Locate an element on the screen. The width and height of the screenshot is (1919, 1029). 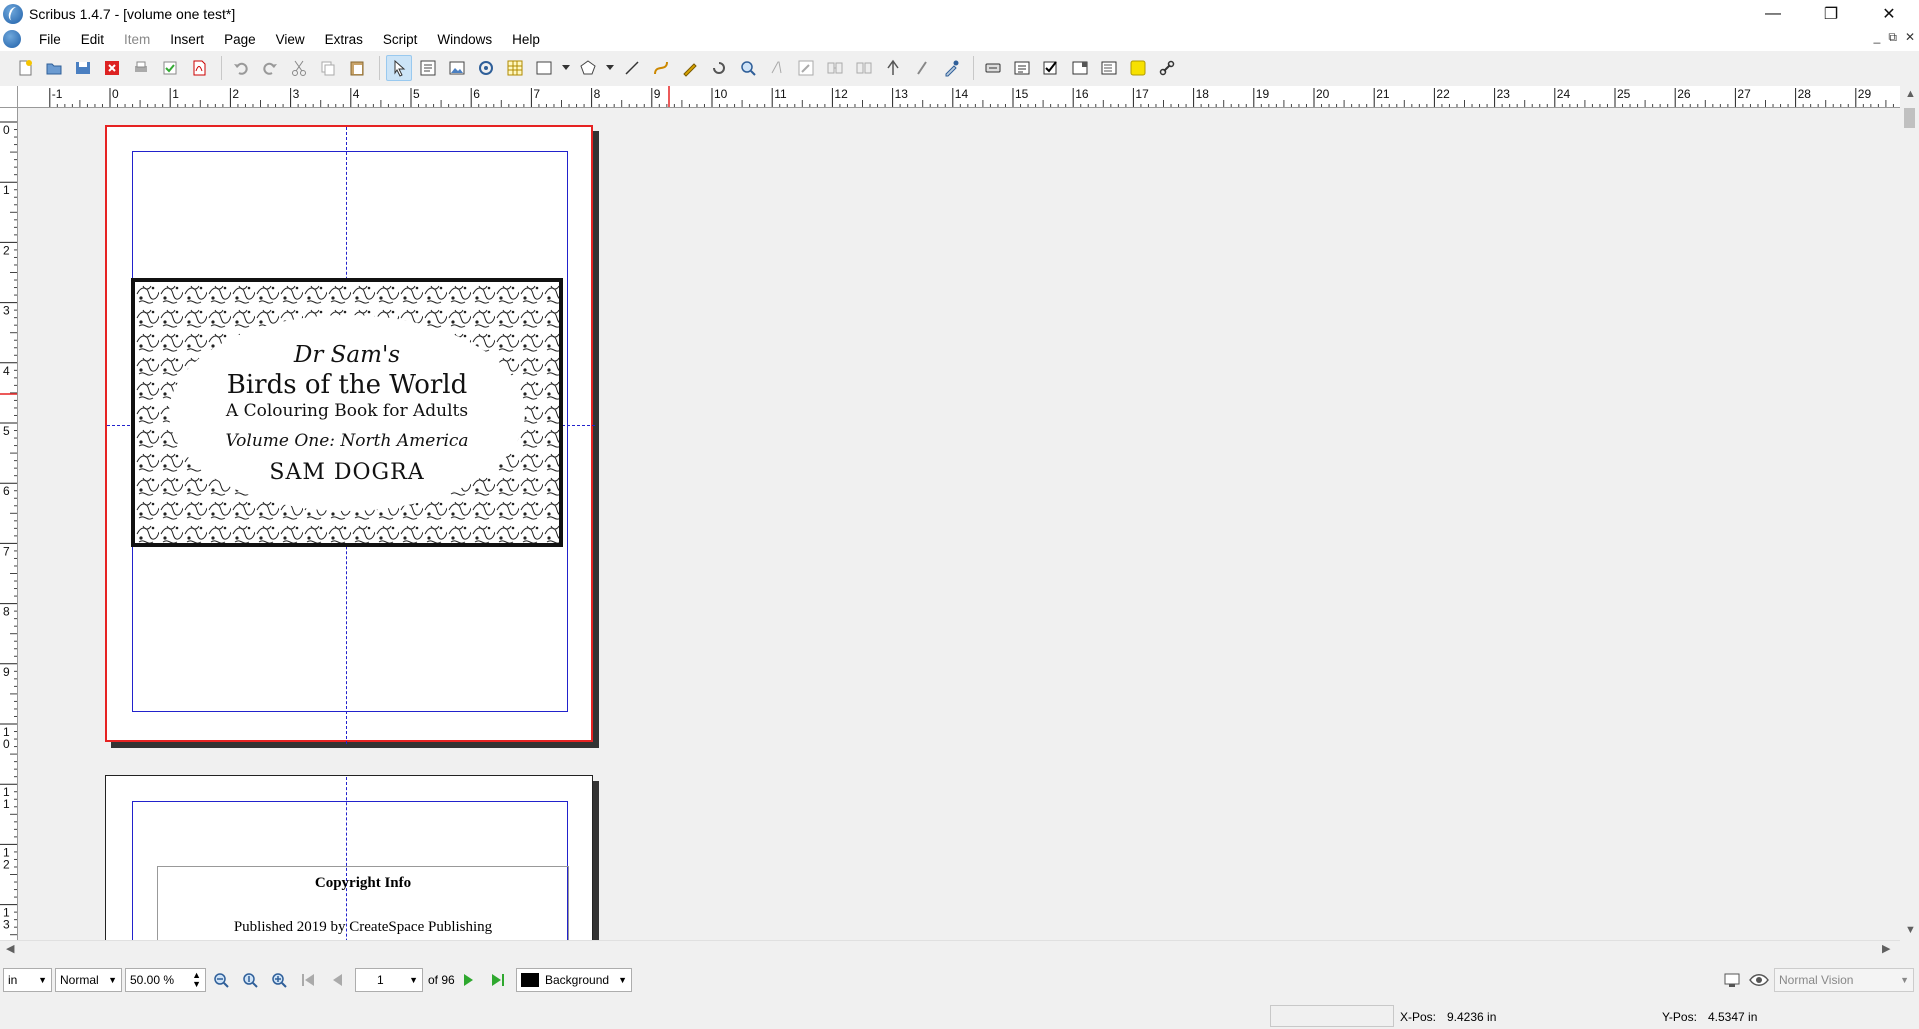
menu-file: File is located at coordinates (50, 39).